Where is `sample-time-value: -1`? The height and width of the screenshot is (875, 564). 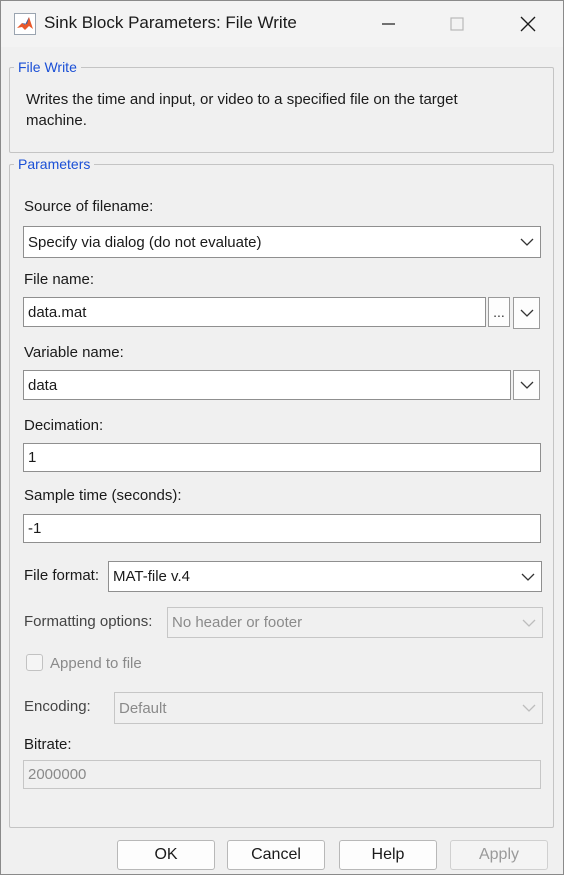
sample-time-value: -1 is located at coordinates (35, 528).